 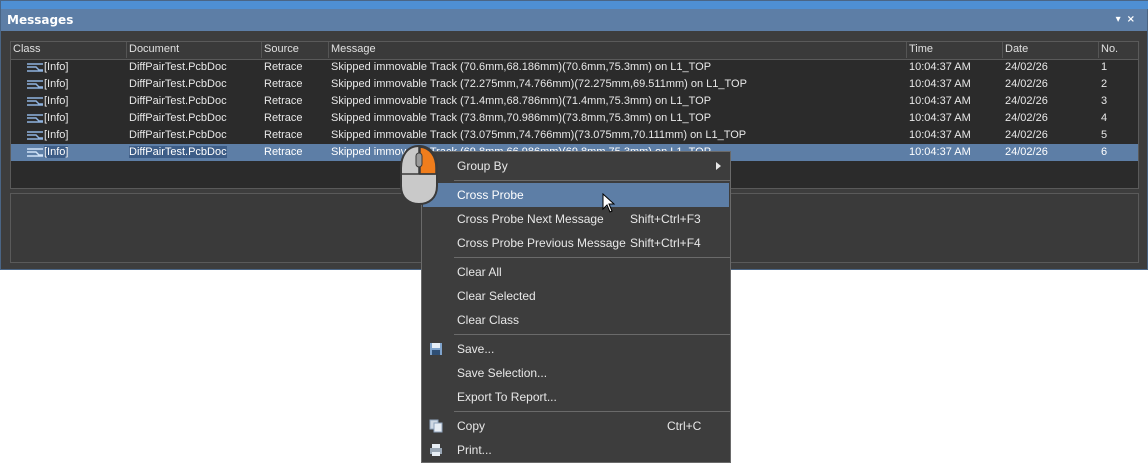 I want to click on panel-top-accent, so click(x=574, y=5).